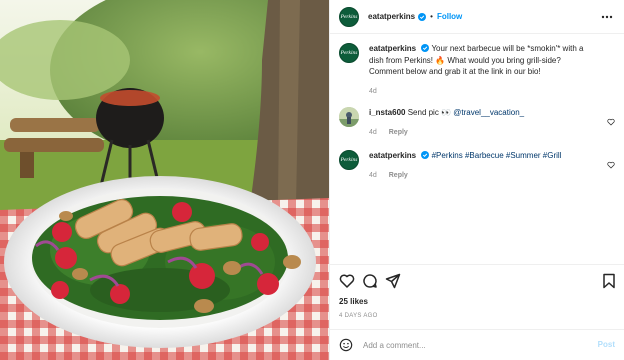 This screenshot has height=360, width=624. I want to click on header-username: eatatperkins, so click(391, 16).